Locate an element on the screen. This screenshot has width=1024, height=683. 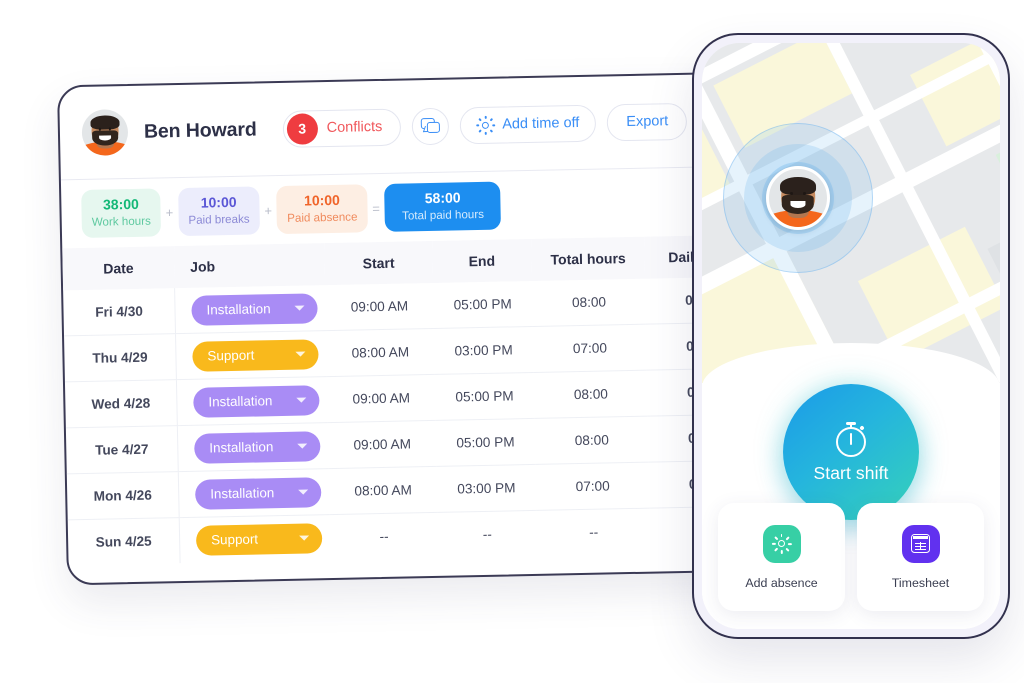
chat-button is located at coordinates (430, 126).